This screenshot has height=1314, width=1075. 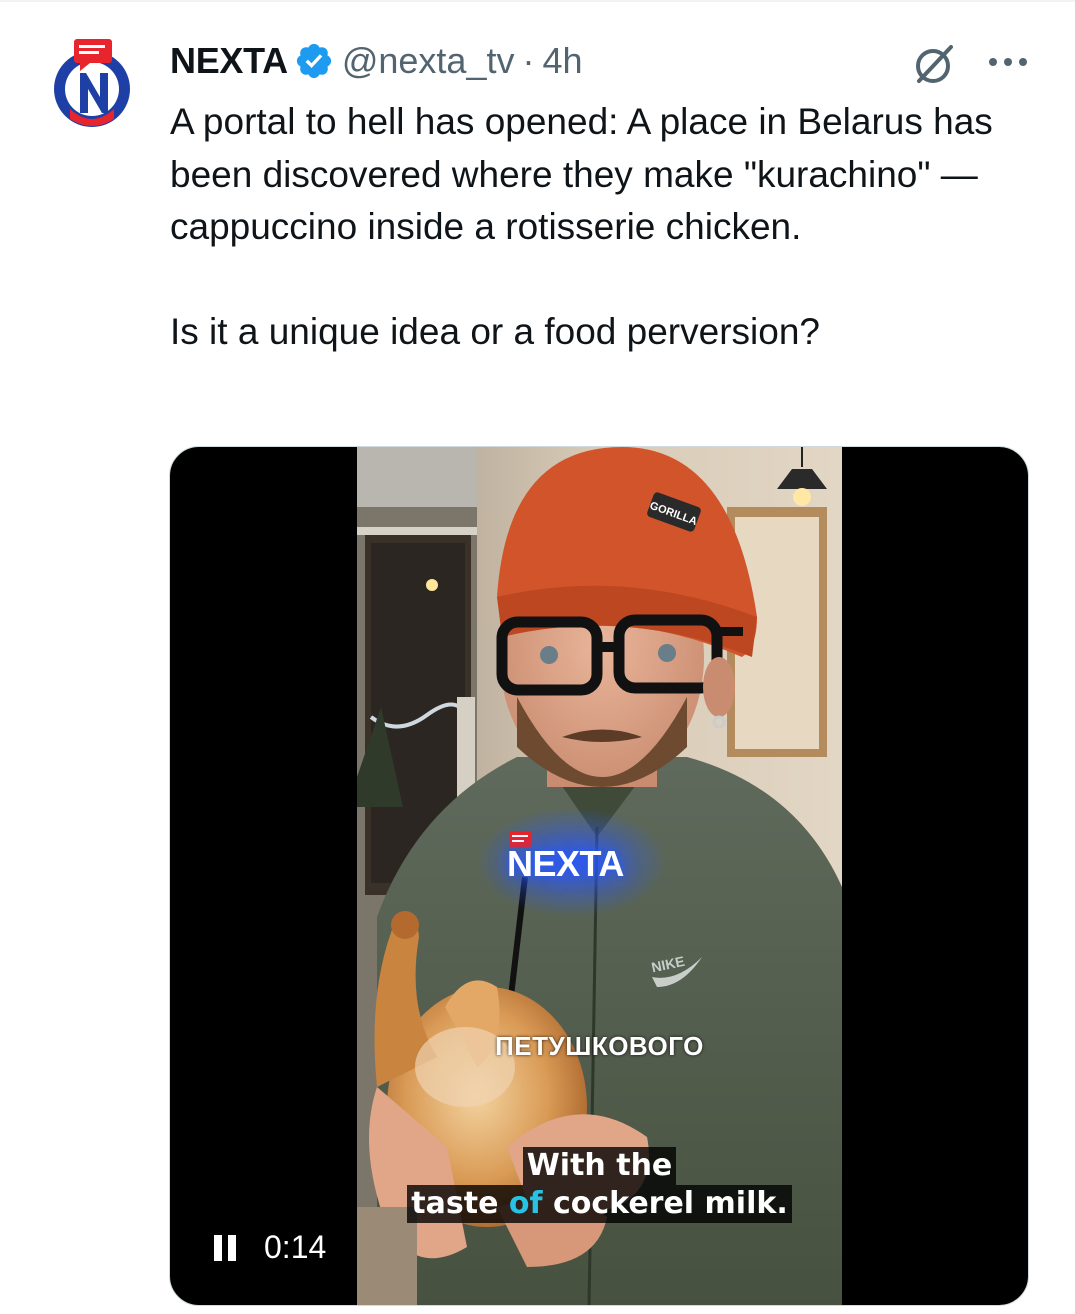 I want to click on caption-line-2: taste of cockerel milk., so click(x=599, y=1204).